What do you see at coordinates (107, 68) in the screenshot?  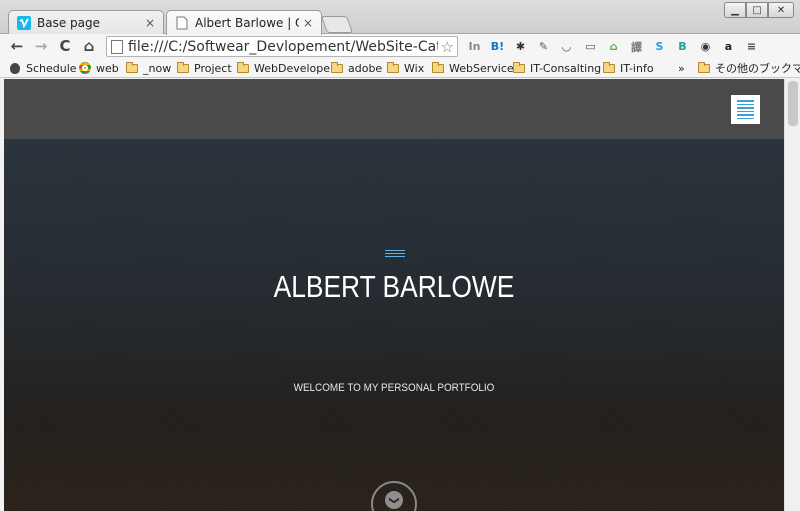 I see `bookmark-label: web` at bounding box center [107, 68].